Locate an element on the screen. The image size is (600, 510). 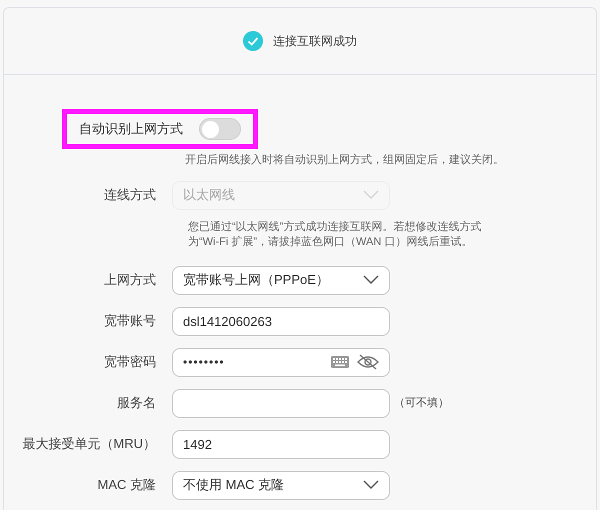
password-field: •••••••• is located at coordinates (281, 362).